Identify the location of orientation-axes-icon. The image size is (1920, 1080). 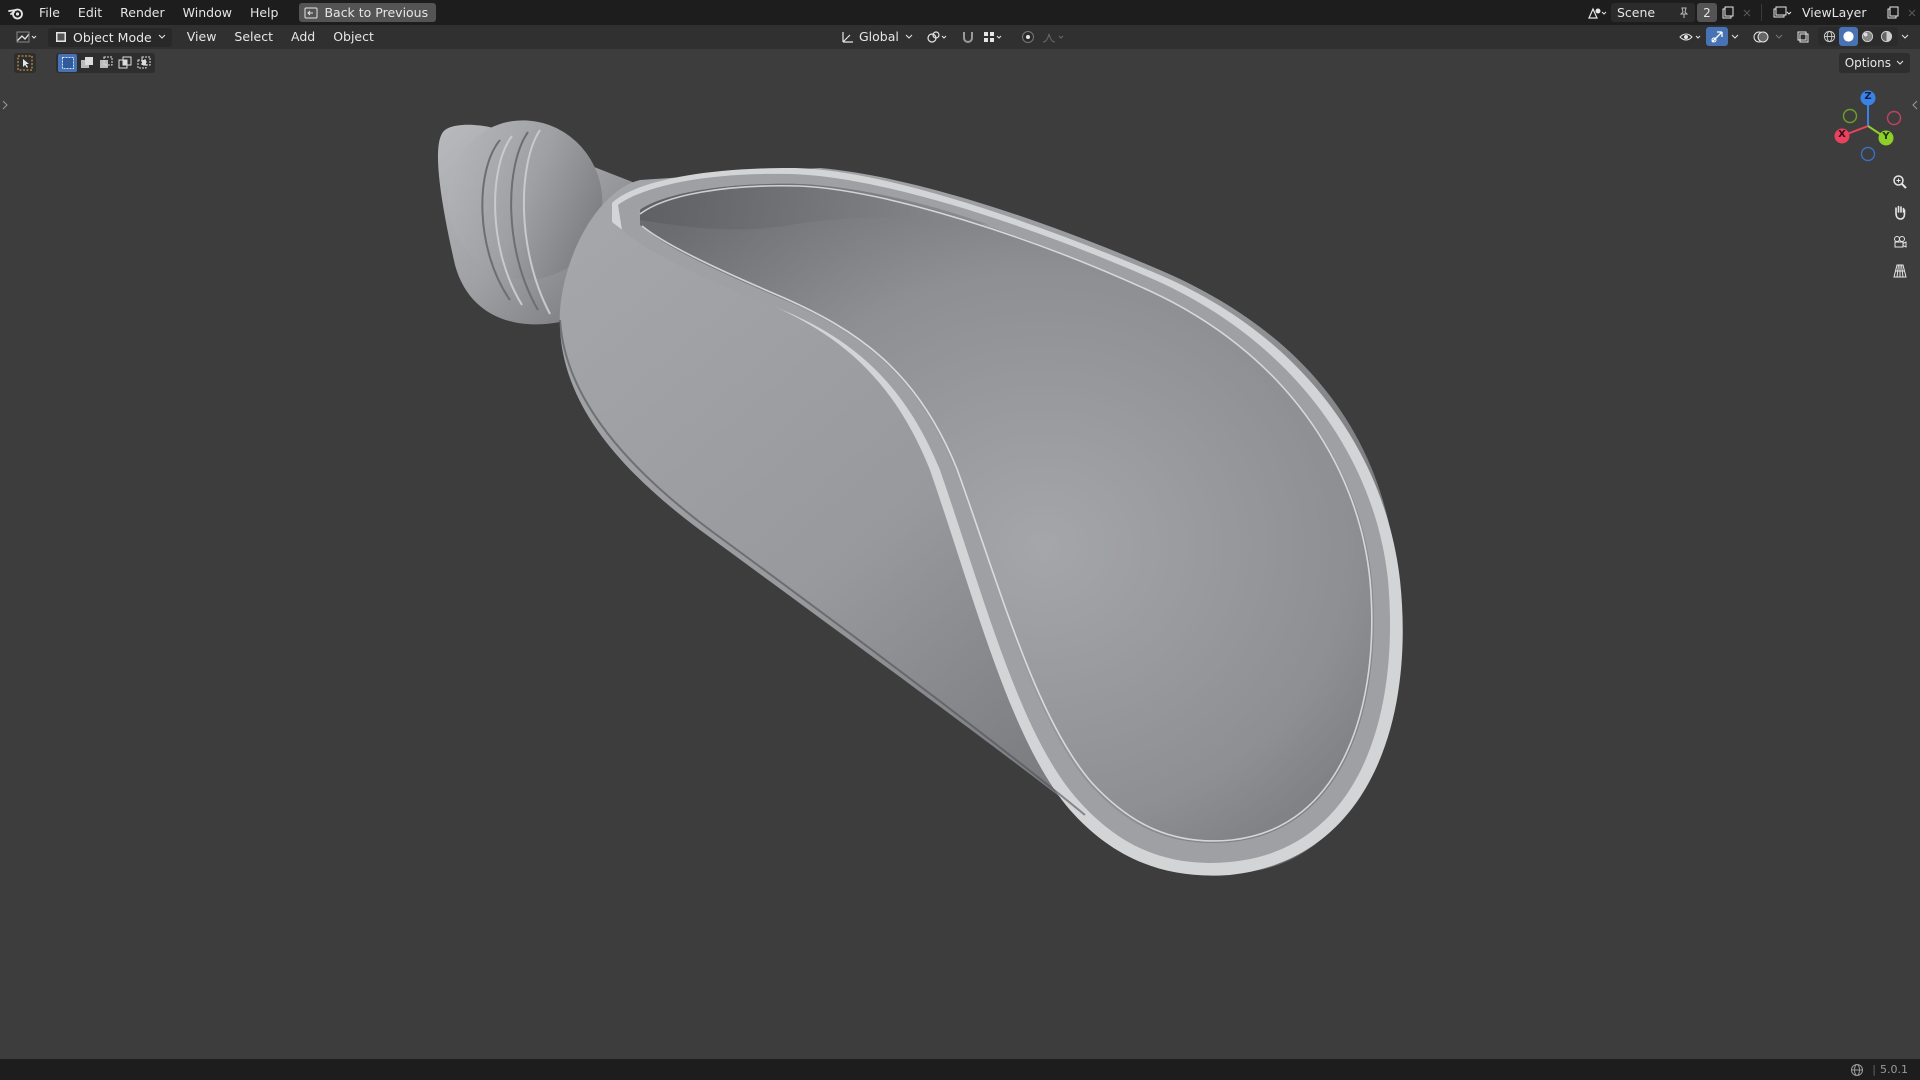
(847, 37).